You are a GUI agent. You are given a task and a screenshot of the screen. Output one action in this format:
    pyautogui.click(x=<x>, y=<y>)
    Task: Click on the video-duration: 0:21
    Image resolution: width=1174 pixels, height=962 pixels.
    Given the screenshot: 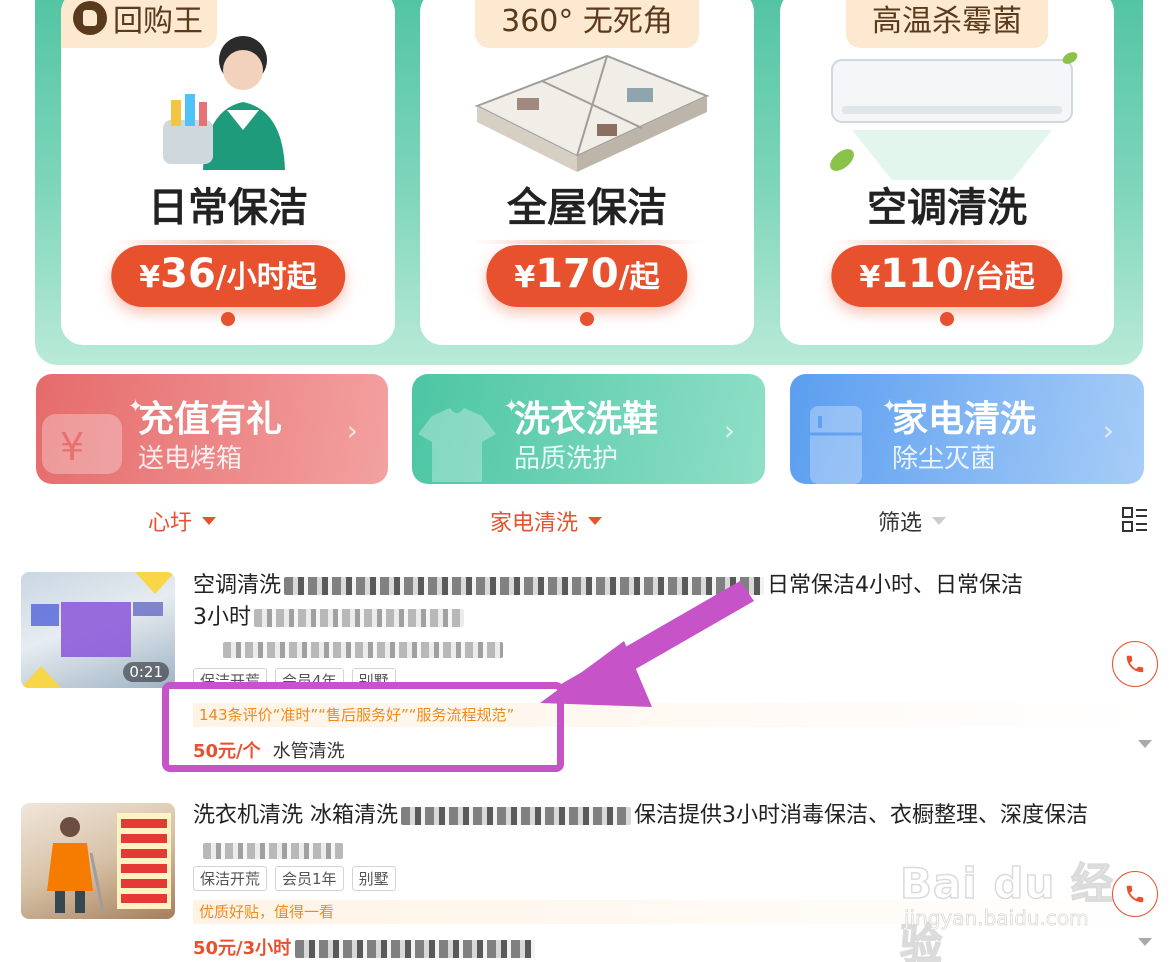 What is the action you would take?
    pyautogui.click(x=146, y=672)
    